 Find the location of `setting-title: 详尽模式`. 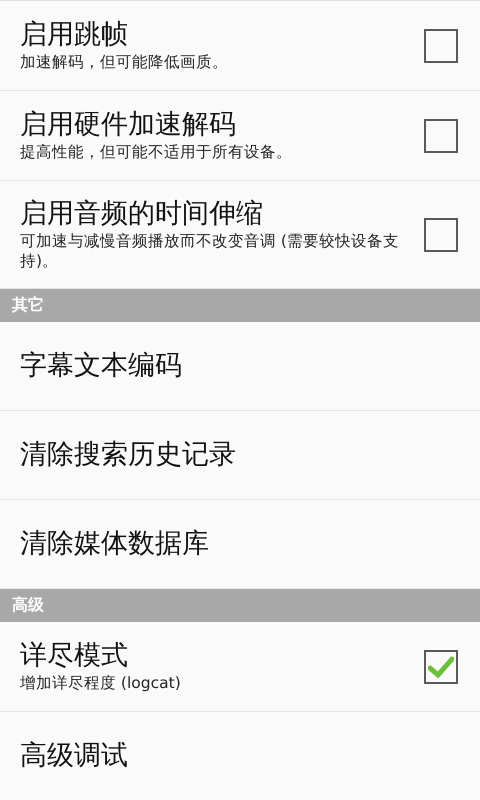

setting-title: 详尽模式 is located at coordinates (74, 656).